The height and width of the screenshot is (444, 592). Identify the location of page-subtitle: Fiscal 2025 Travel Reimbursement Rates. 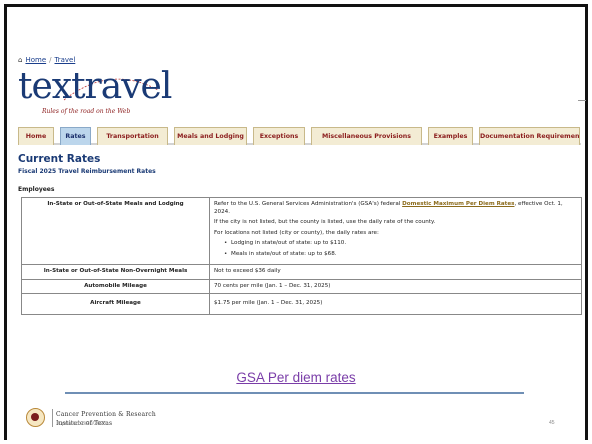
(87, 171).